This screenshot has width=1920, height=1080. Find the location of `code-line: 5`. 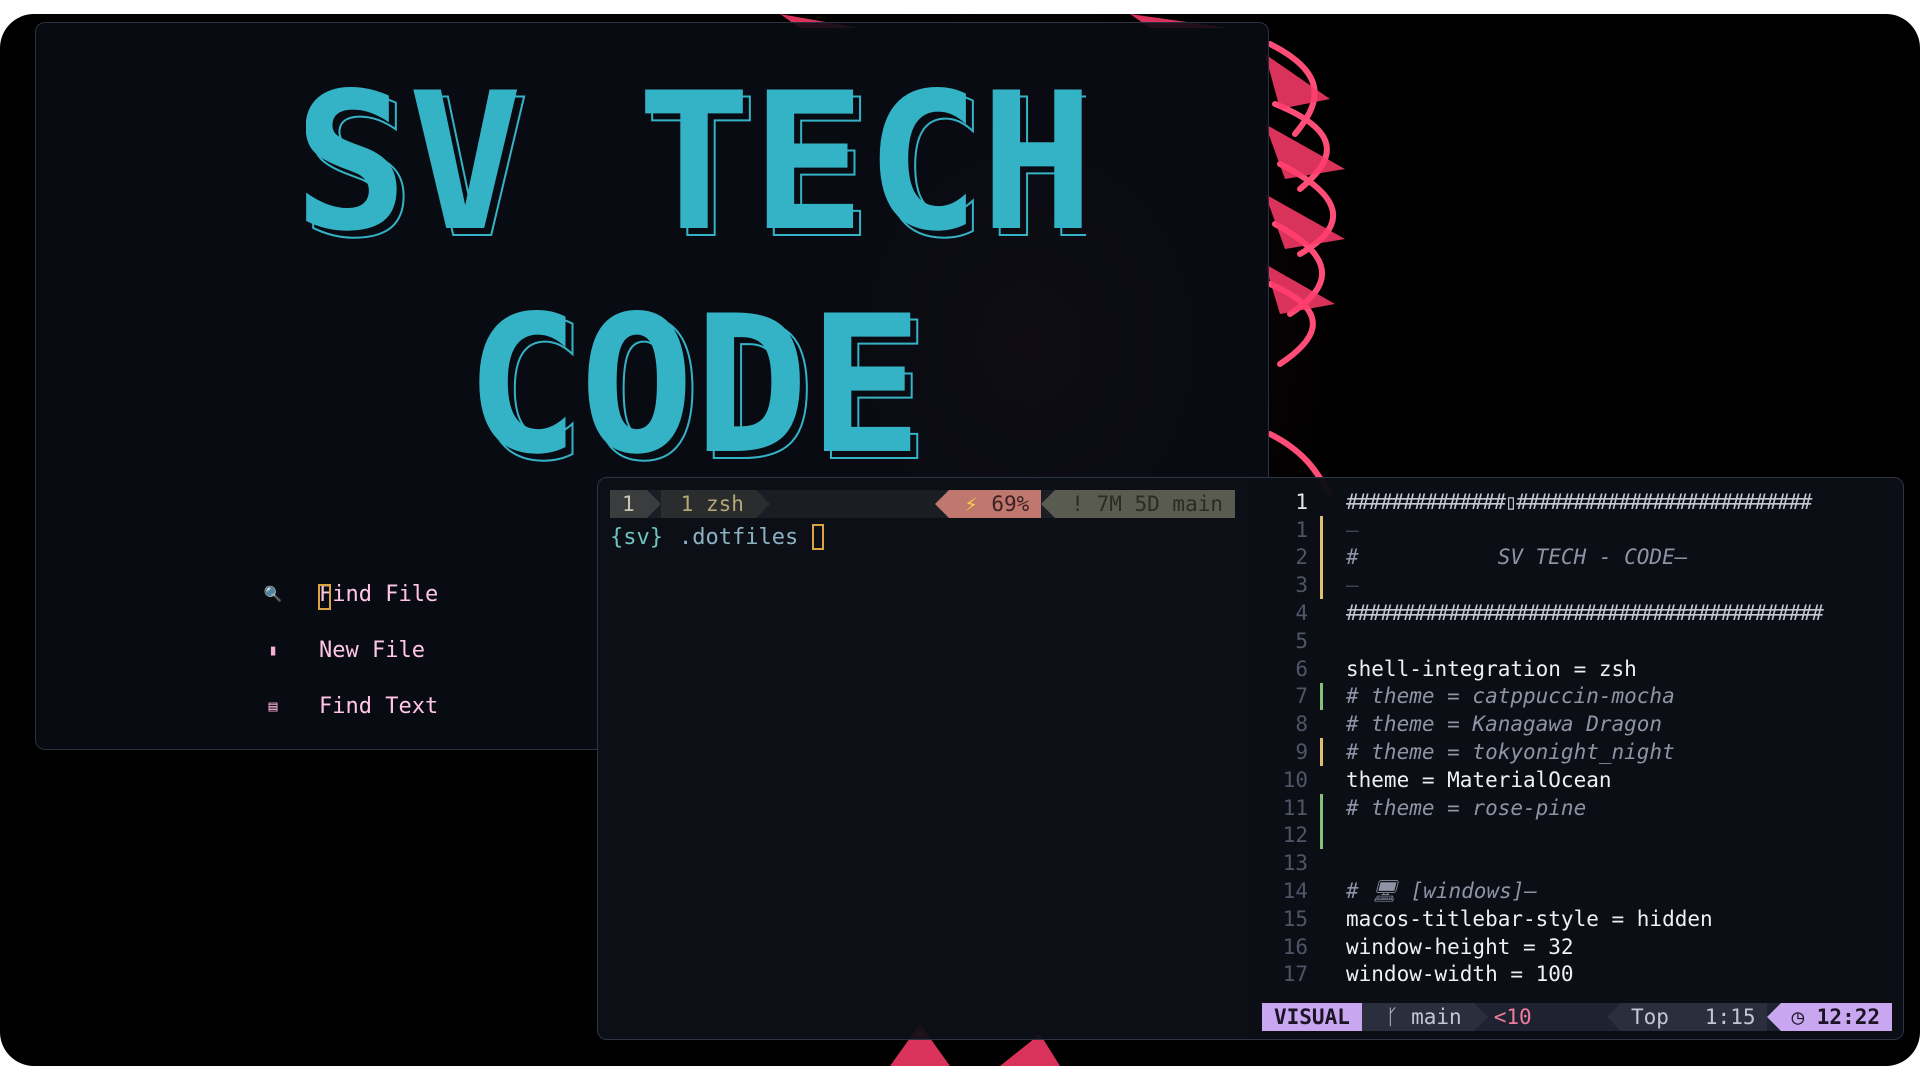

code-line: 5 is located at coordinates (1576, 641).